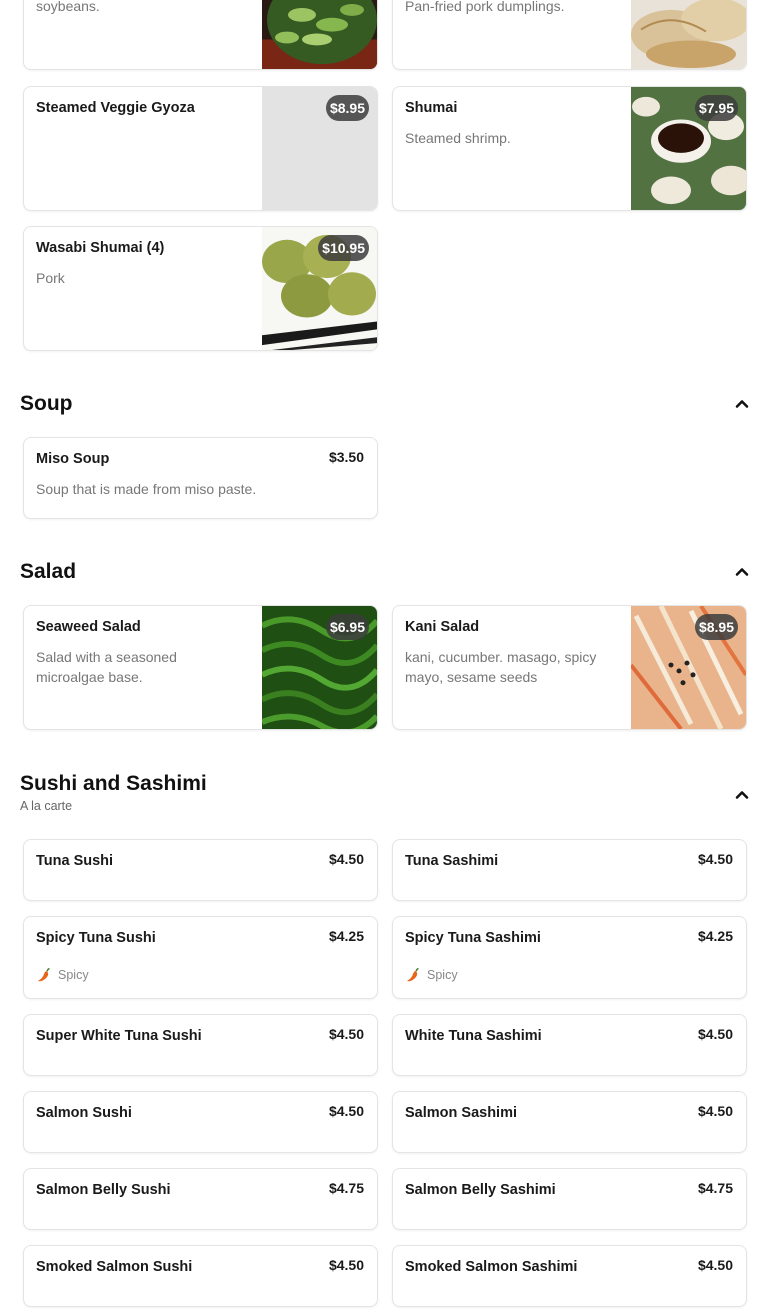  Describe the element at coordinates (200, 1122) in the screenshot. I see `menu-item-card: Salmon Sushi $4.50` at that location.